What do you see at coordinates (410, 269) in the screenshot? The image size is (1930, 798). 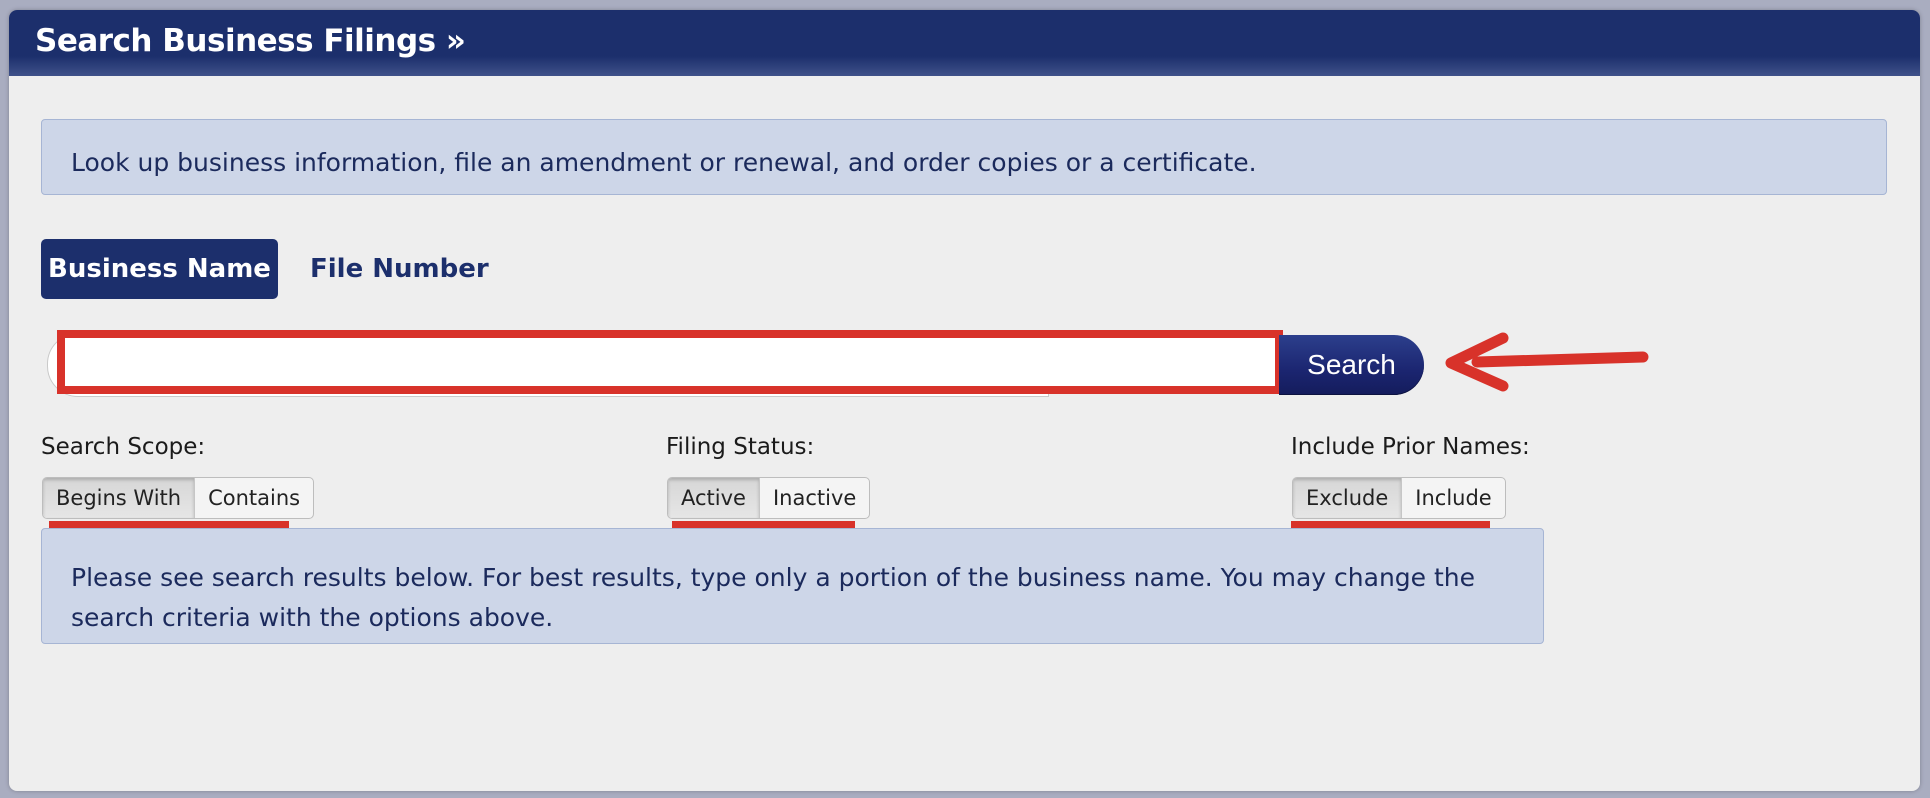 I see `tab-file-number: File Number` at bounding box center [410, 269].